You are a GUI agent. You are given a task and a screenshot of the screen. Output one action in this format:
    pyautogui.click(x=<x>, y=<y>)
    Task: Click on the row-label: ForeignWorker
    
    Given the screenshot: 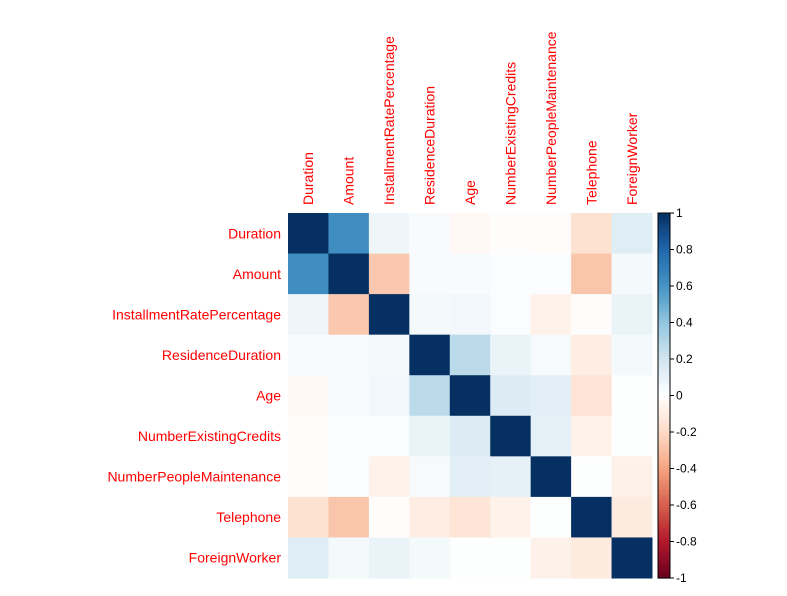 What is the action you would take?
    pyautogui.click(x=235, y=558)
    